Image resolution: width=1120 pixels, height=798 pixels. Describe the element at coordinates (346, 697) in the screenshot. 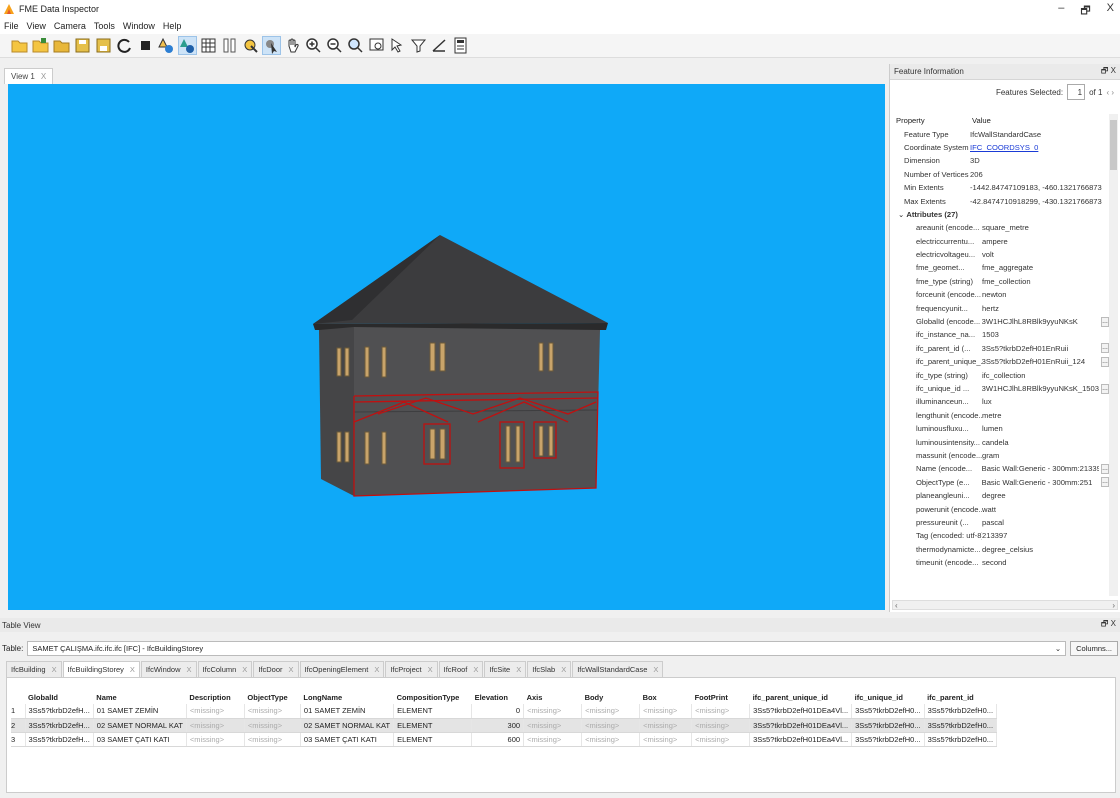

I see `column-header: LongName` at that location.